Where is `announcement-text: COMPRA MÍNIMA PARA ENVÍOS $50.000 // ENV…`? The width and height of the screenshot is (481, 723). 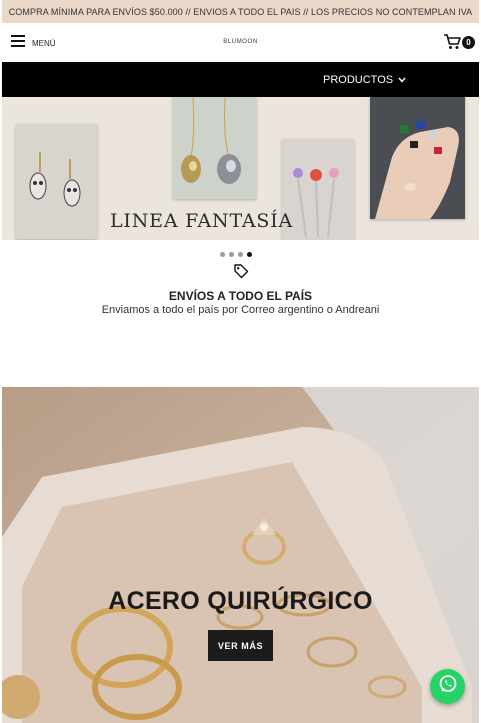 announcement-text: COMPRA MÍNIMA PARA ENVÍOS $50.000 // ENV… is located at coordinates (240, 11).